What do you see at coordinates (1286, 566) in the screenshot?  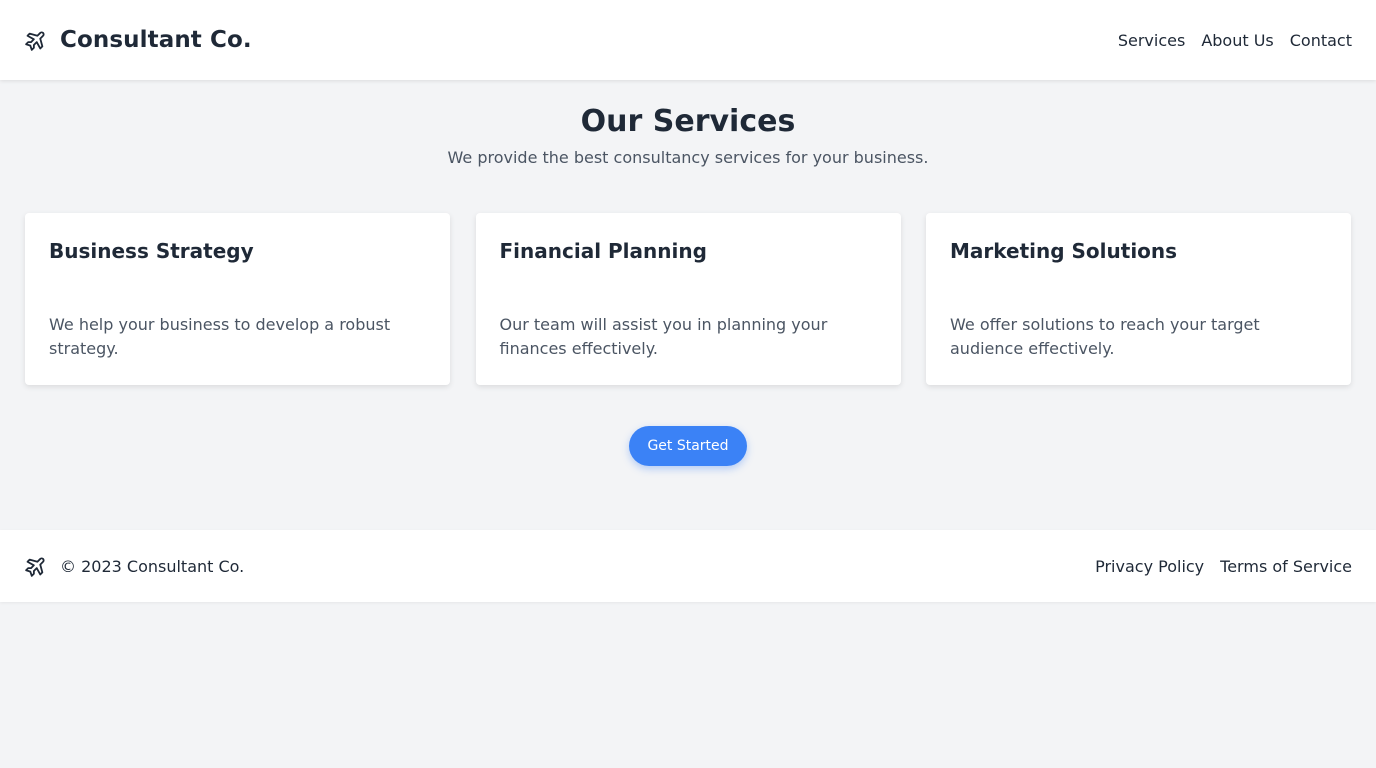 I see `terms-of-service-link: Terms of Service` at bounding box center [1286, 566].